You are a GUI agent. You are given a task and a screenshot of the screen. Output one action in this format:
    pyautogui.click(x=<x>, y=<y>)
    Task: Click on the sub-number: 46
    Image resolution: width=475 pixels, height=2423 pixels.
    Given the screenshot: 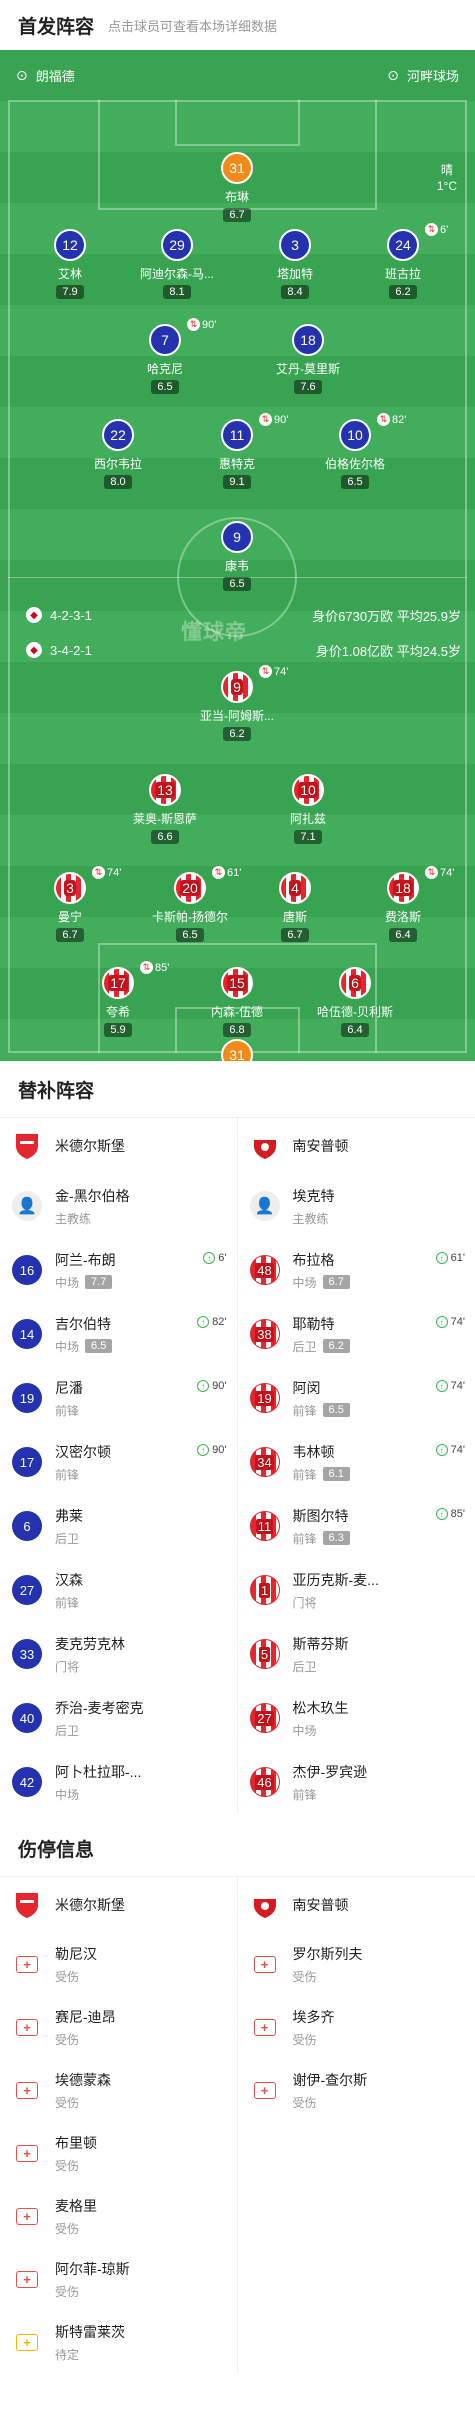 What is the action you would take?
    pyautogui.click(x=264, y=1782)
    